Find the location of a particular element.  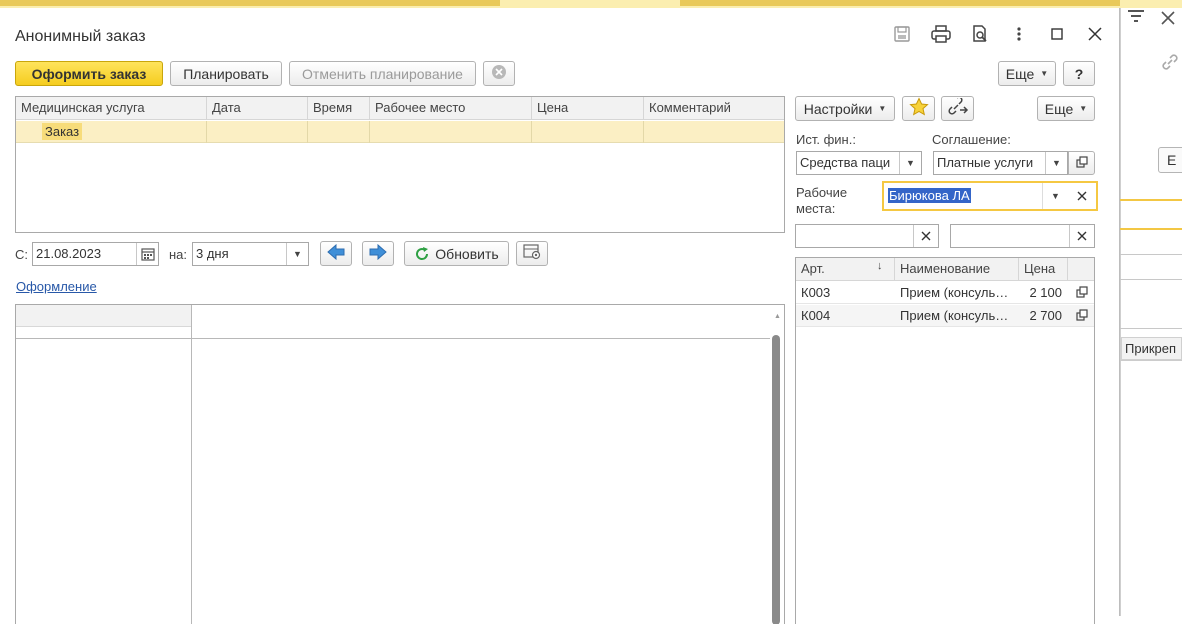

star-icon is located at coordinates (918, 108).